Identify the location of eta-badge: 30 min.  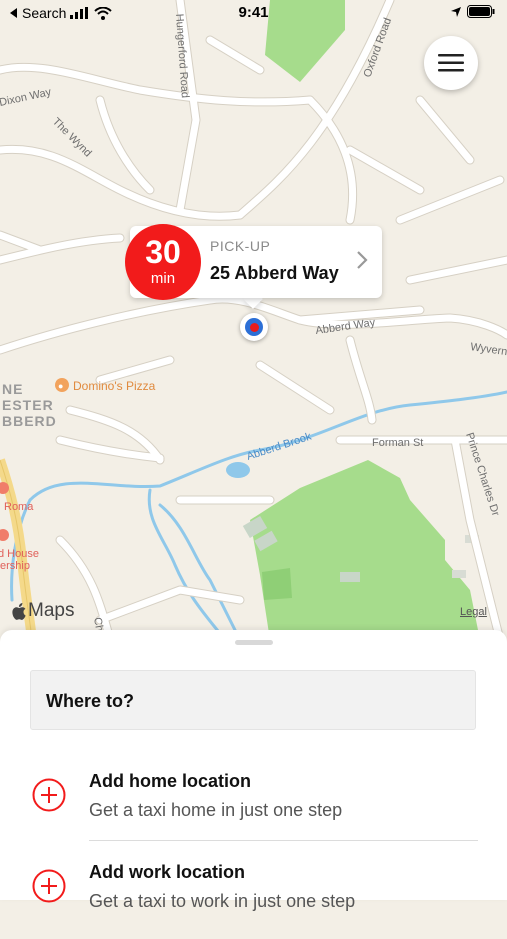
(163, 262).